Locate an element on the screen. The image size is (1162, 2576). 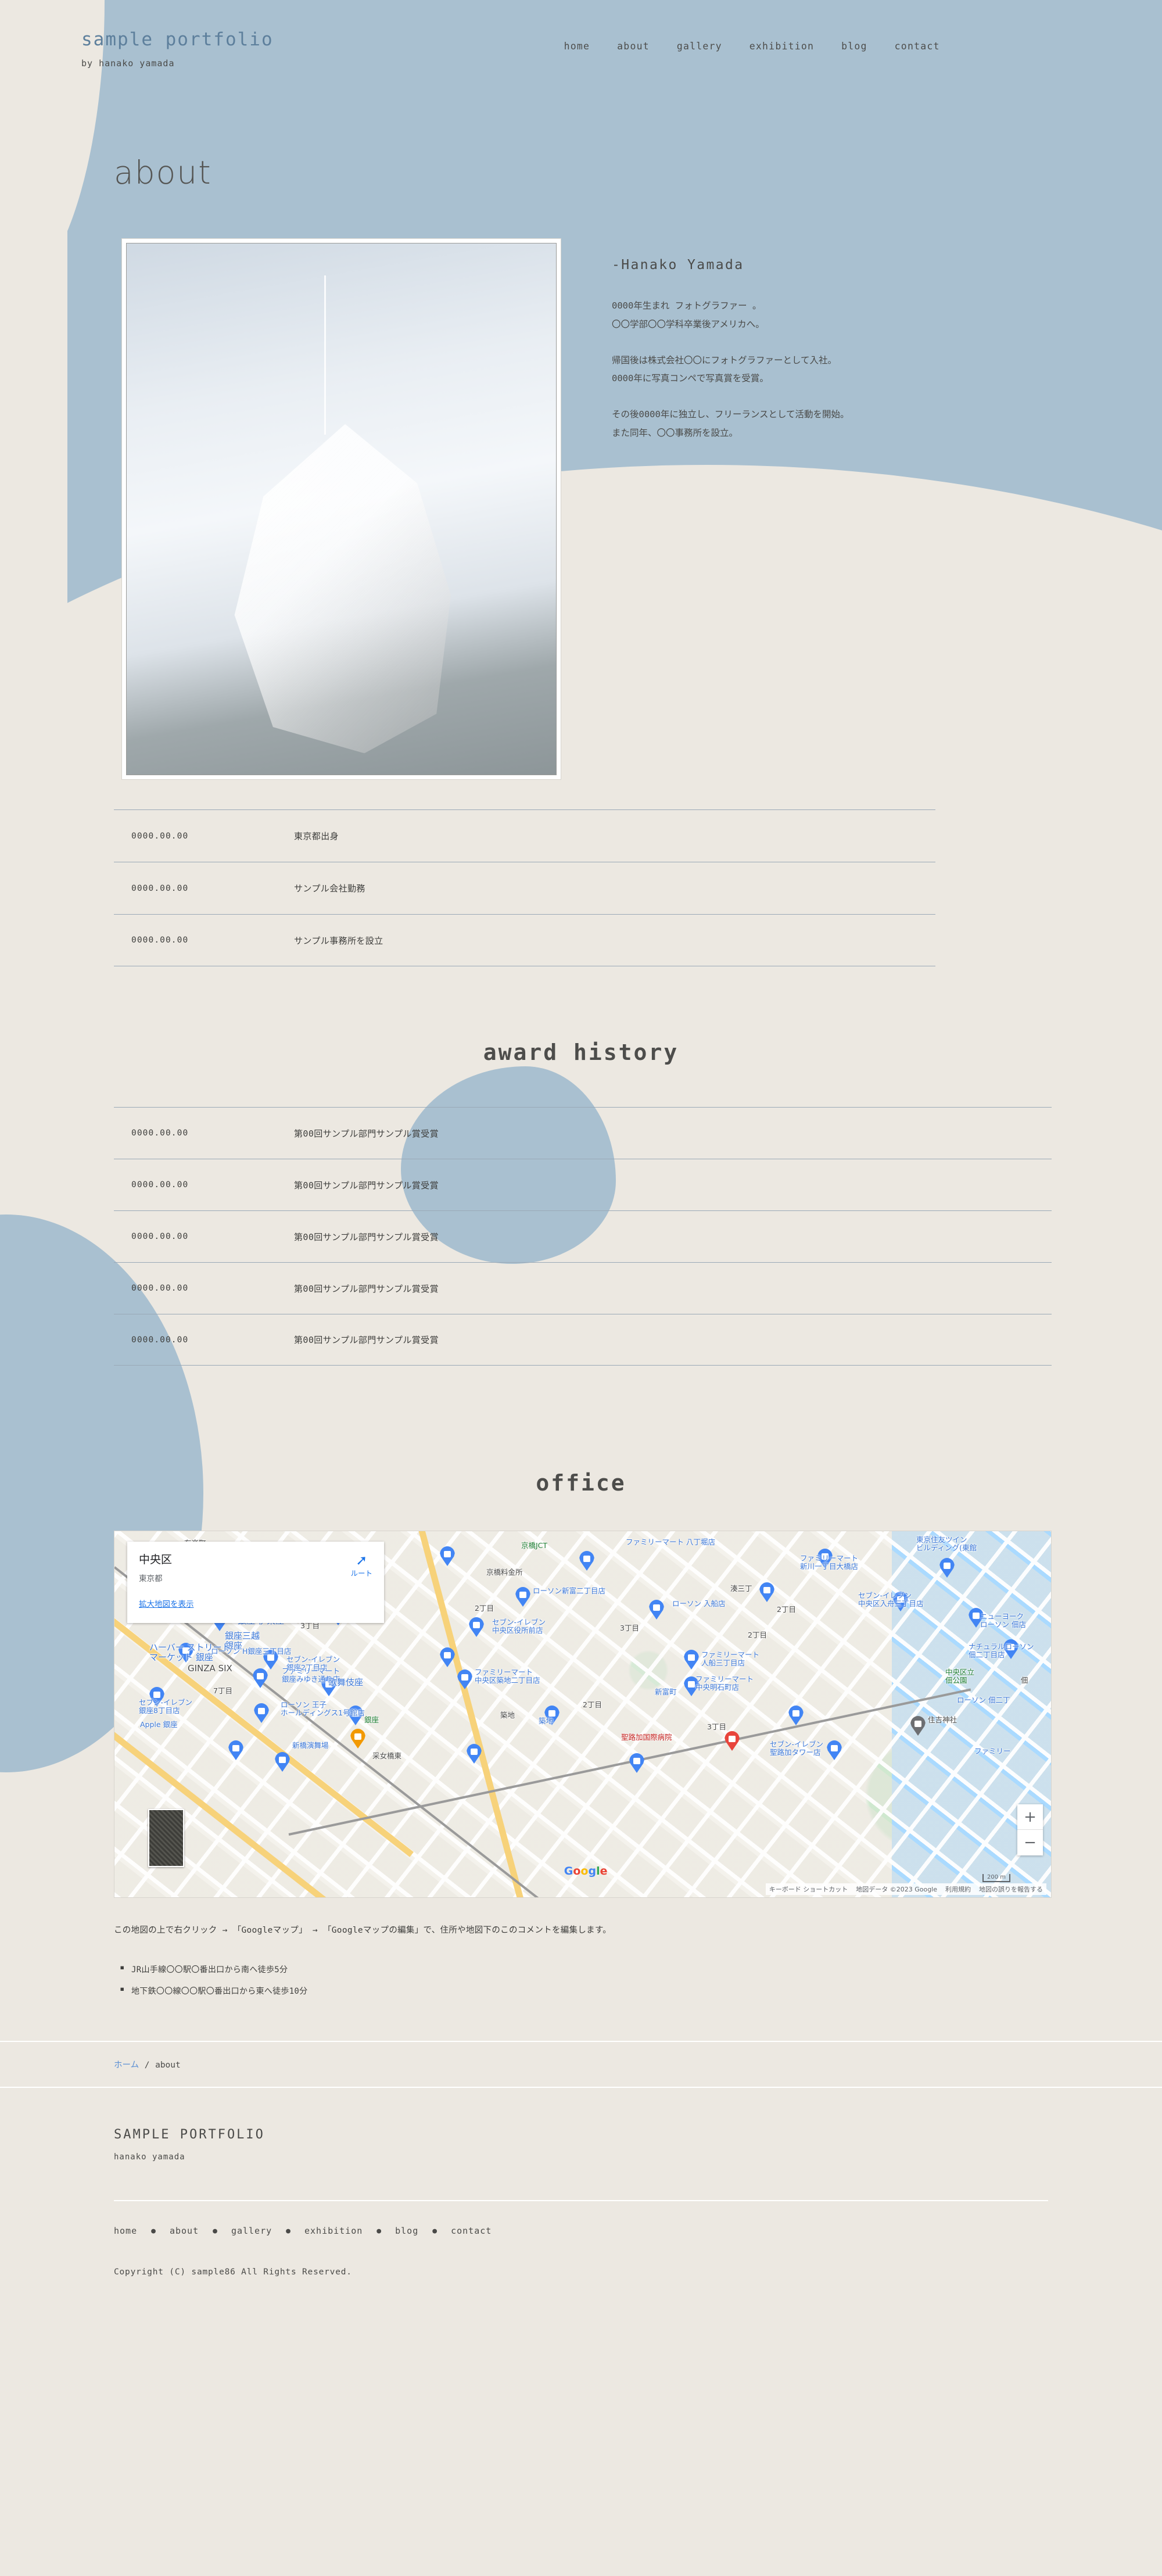
zoom-in-button: + is located at coordinates (1030, 1817).